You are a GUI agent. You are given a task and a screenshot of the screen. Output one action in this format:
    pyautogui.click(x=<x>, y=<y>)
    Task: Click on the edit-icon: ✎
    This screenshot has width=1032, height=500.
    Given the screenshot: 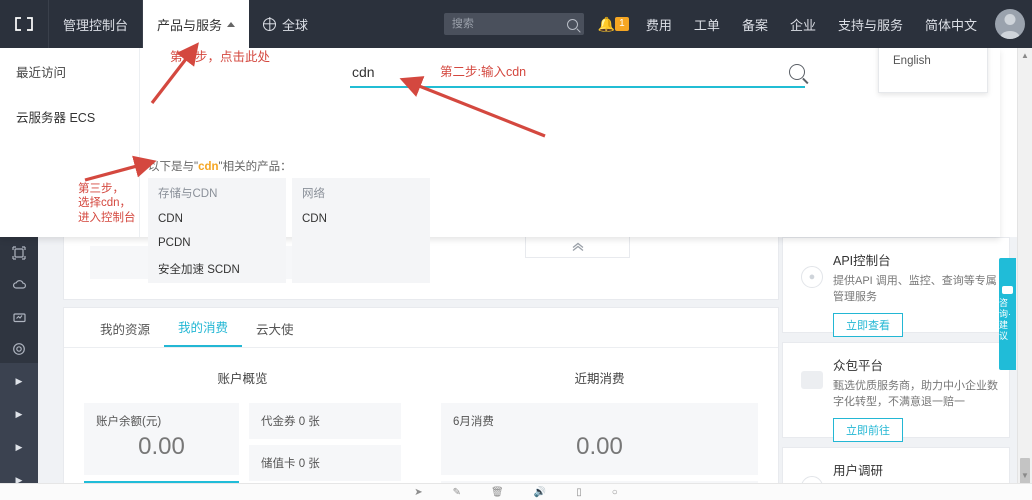 What is the action you would take?
    pyautogui.click(x=457, y=492)
    